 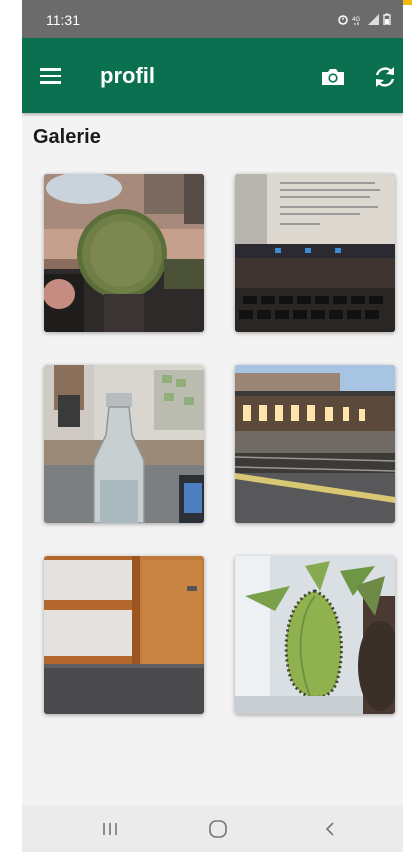 I want to click on gallery-photo-station, so click(x=315, y=444).